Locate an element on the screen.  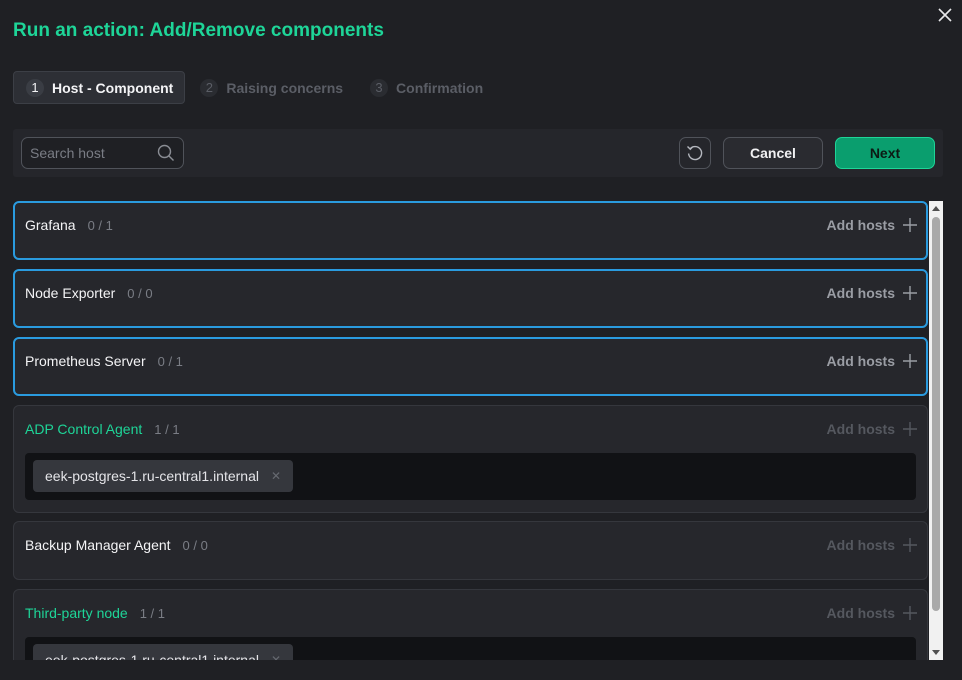
close-icon is located at coordinates (945, 15).